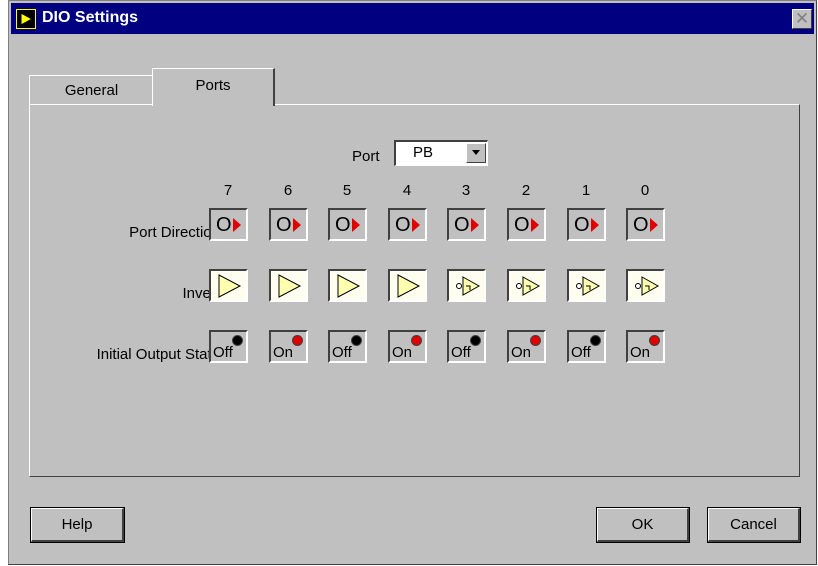  I want to click on direction-button-bit-5: O, so click(347, 224).